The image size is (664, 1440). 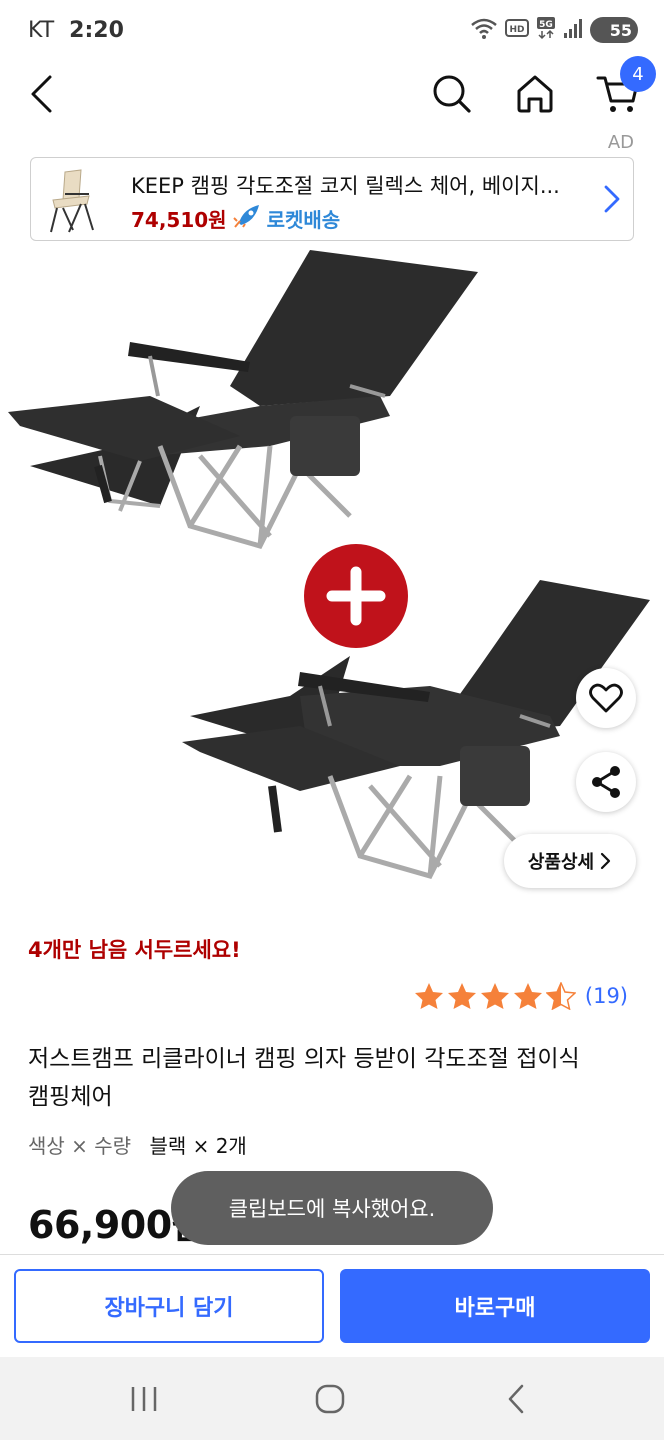 I want to click on product-detail-button: 상품상세, so click(x=570, y=861).